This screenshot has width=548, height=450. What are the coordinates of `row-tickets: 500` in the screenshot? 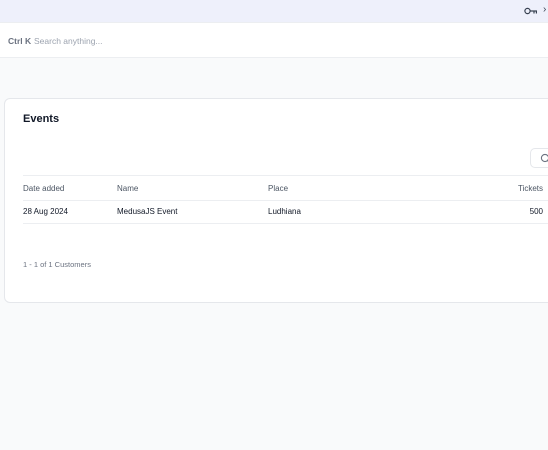 It's located at (536, 211).